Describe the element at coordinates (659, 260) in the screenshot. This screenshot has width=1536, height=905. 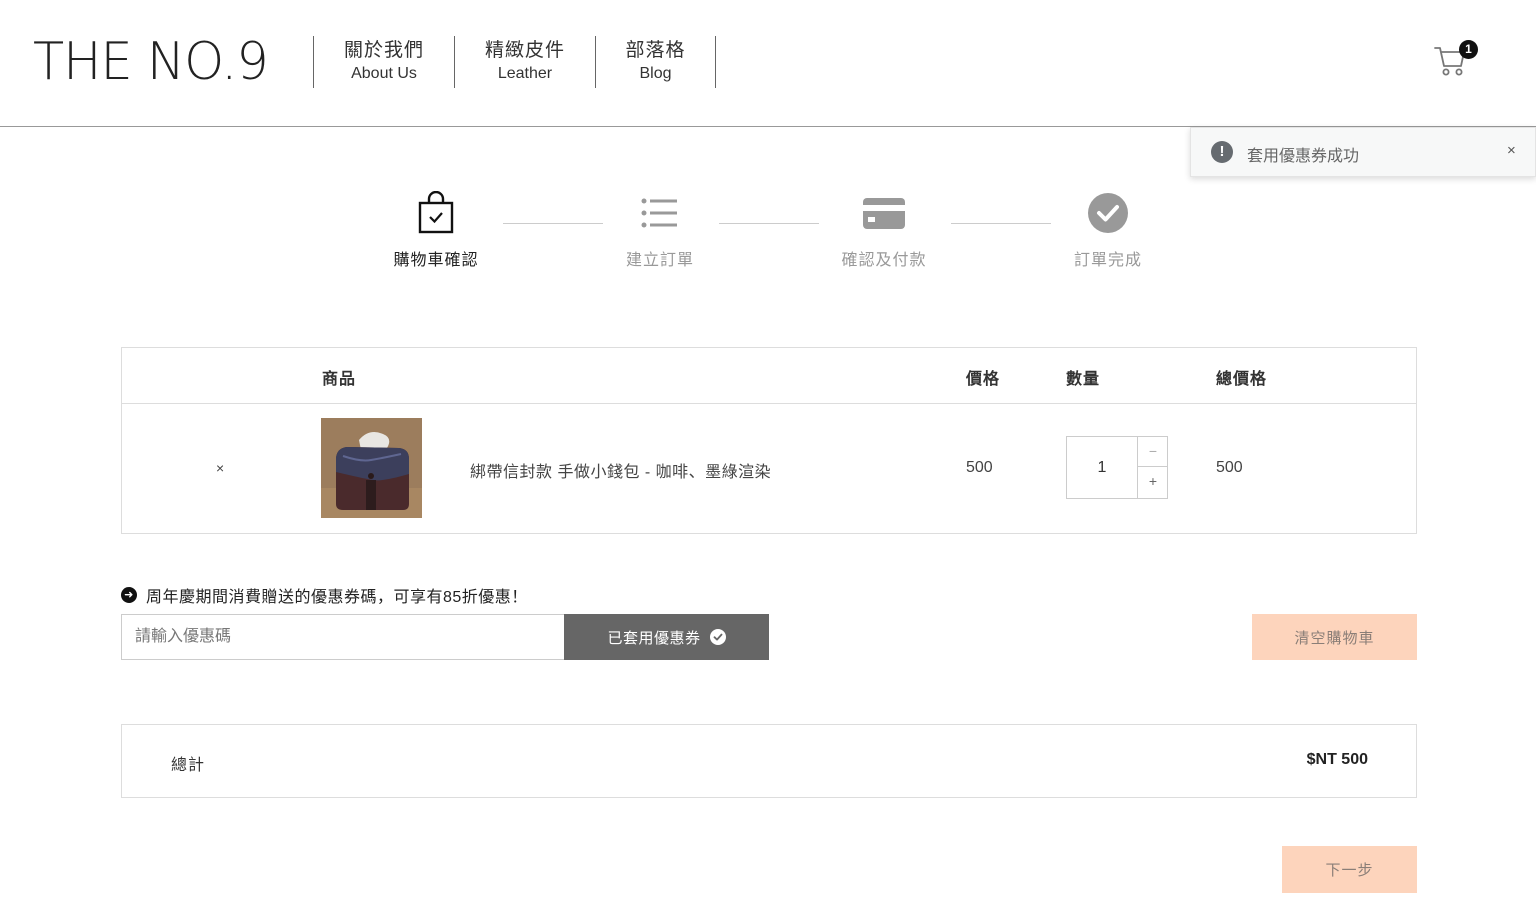
I see `step-label: 建立訂單` at that location.